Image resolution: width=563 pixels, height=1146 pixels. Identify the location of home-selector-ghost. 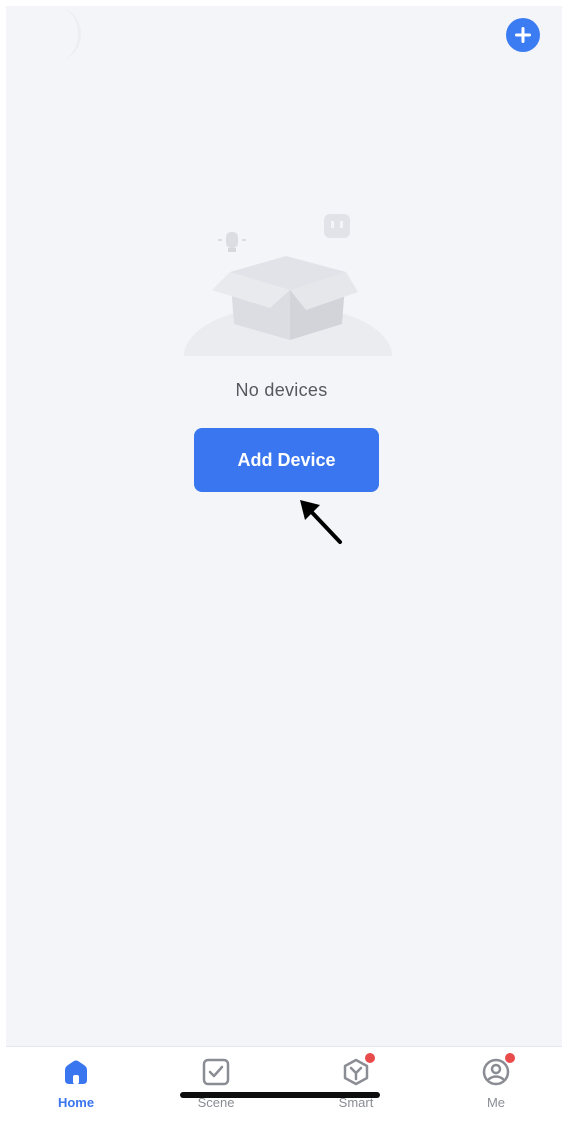
(59, 34).